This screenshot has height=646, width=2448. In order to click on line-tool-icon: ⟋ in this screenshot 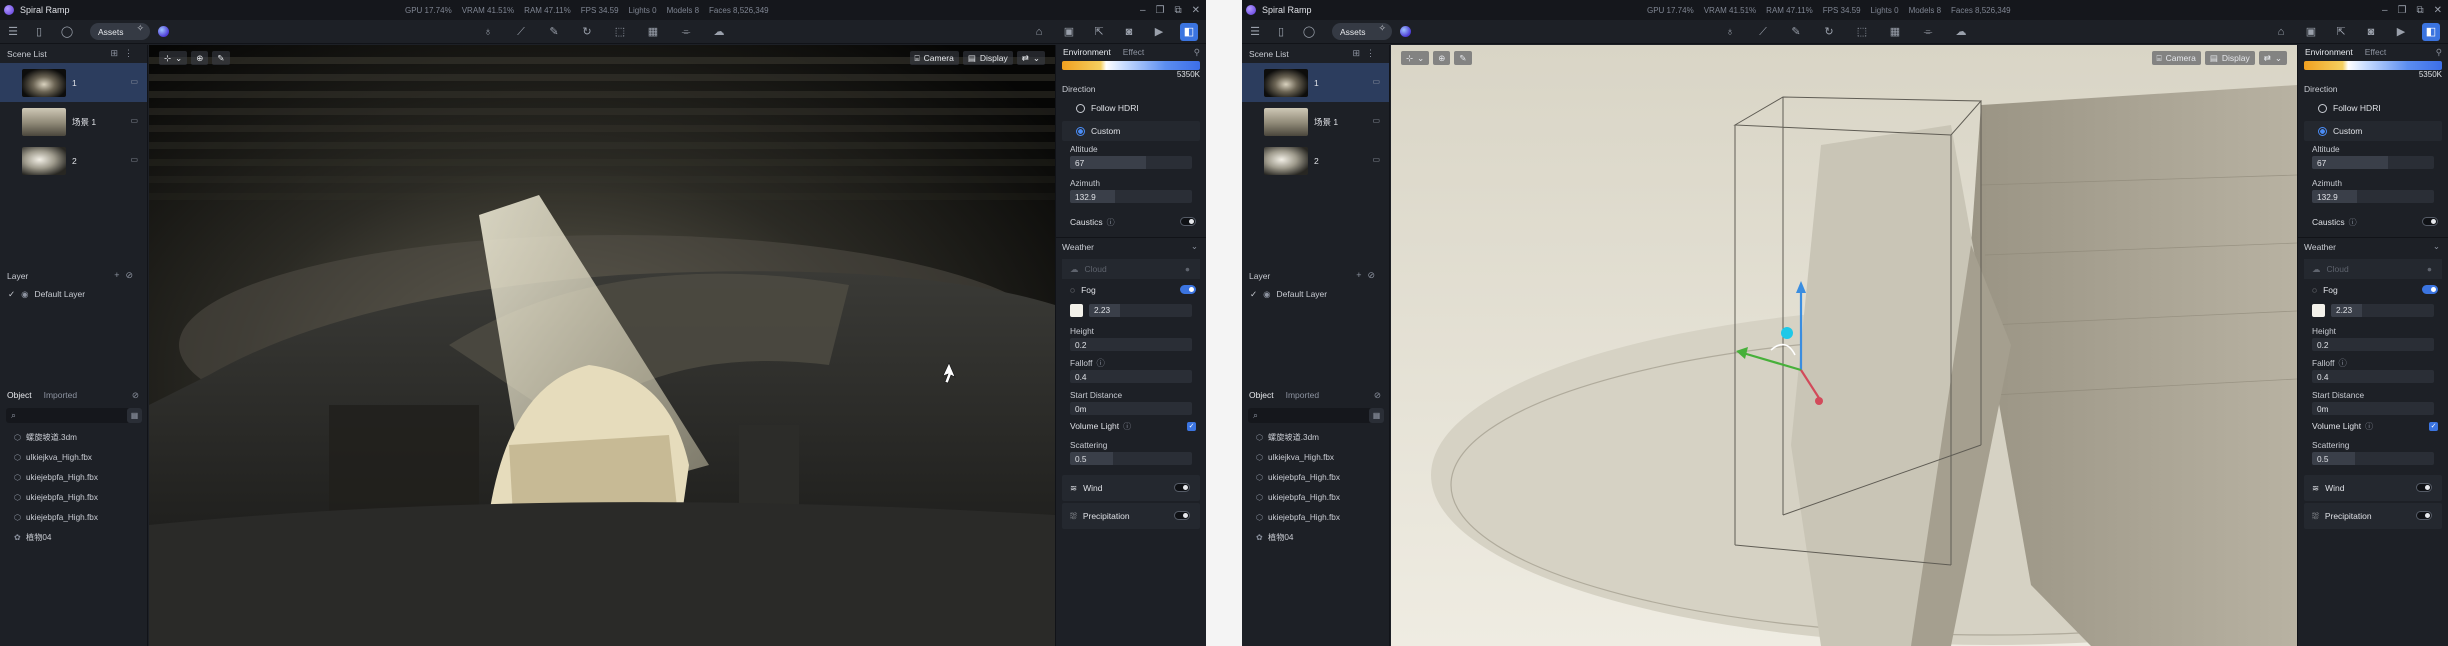, I will do `click(1763, 32)`.